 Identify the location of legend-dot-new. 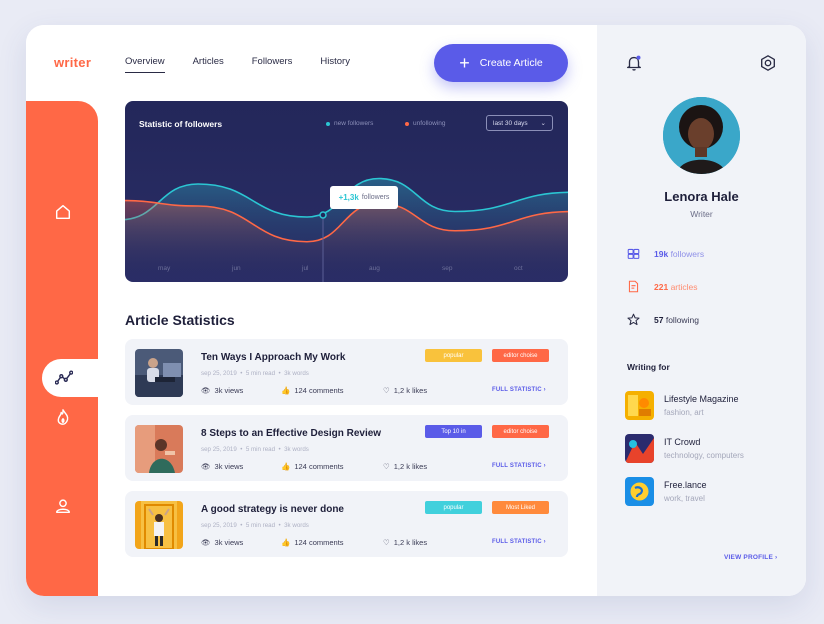
(328, 123).